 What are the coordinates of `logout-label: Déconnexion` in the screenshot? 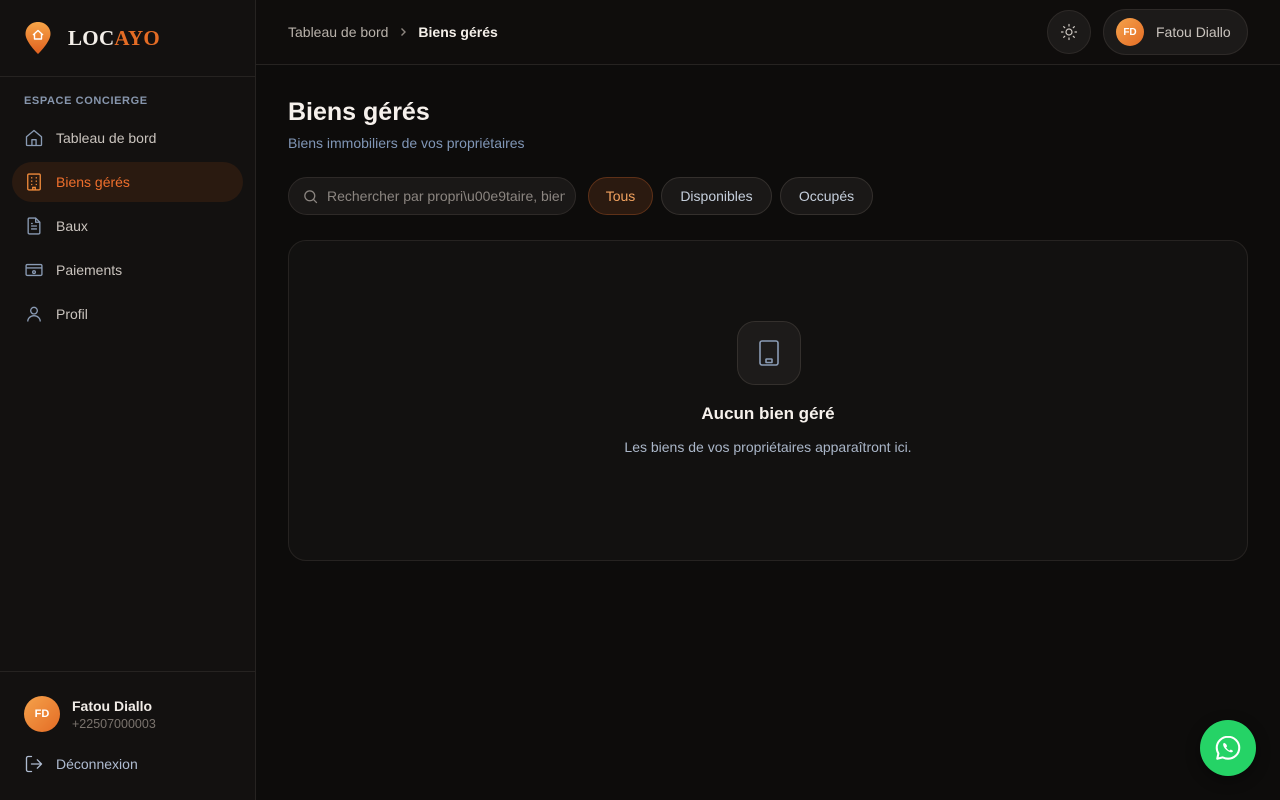 It's located at (97, 764).